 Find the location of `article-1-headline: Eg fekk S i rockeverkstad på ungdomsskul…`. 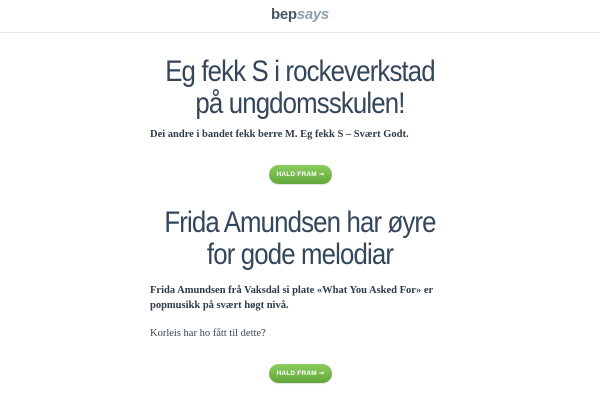

article-1-headline: Eg fekk S i rockeverkstad på ungdomsskul… is located at coordinates (300, 88).